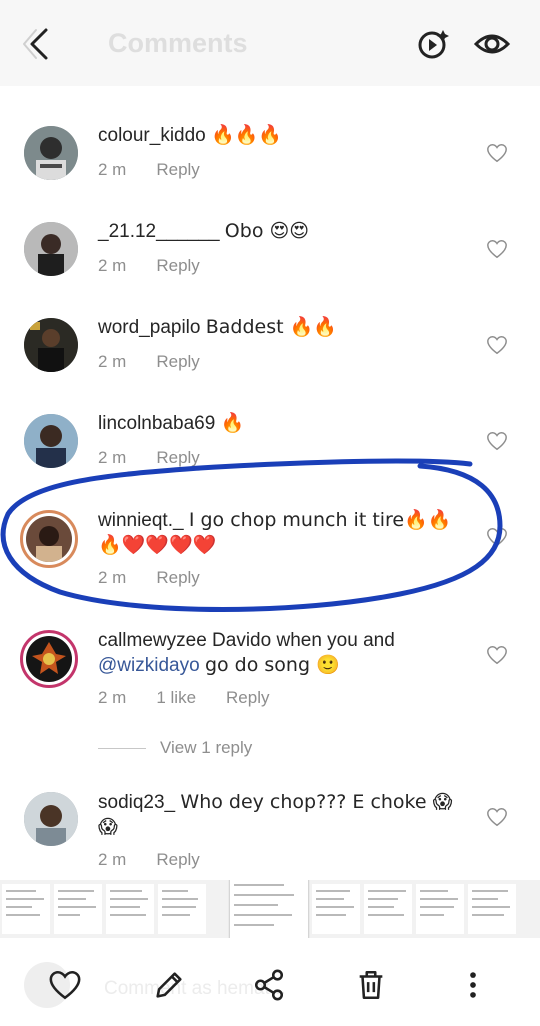  What do you see at coordinates (473, 985) in the screenshot?
I see `more-icon` at bounding box center [473, 985].